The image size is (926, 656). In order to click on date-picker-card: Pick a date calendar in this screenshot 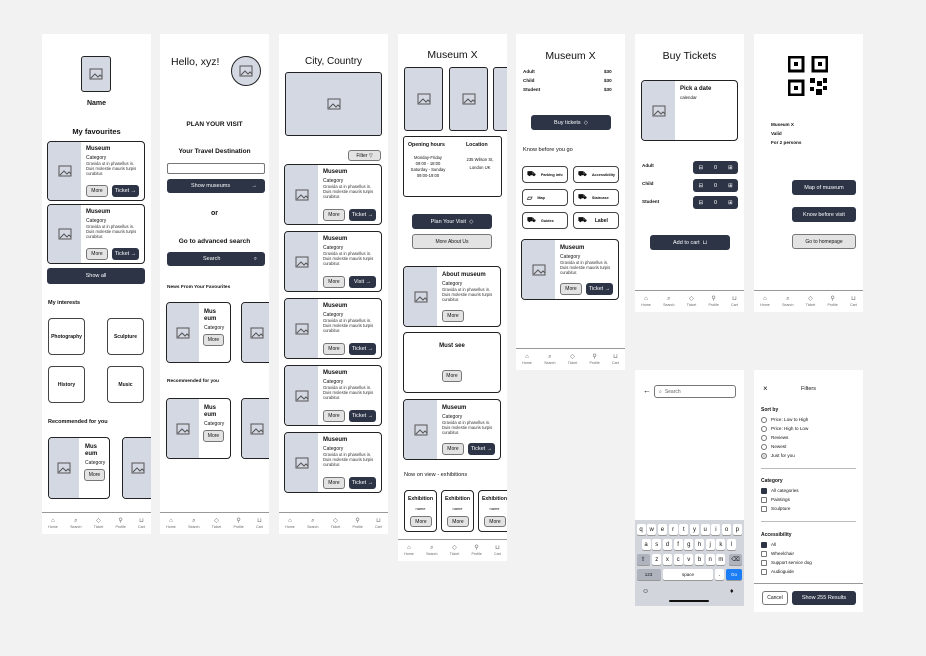, I will do `click(689, 110)`.